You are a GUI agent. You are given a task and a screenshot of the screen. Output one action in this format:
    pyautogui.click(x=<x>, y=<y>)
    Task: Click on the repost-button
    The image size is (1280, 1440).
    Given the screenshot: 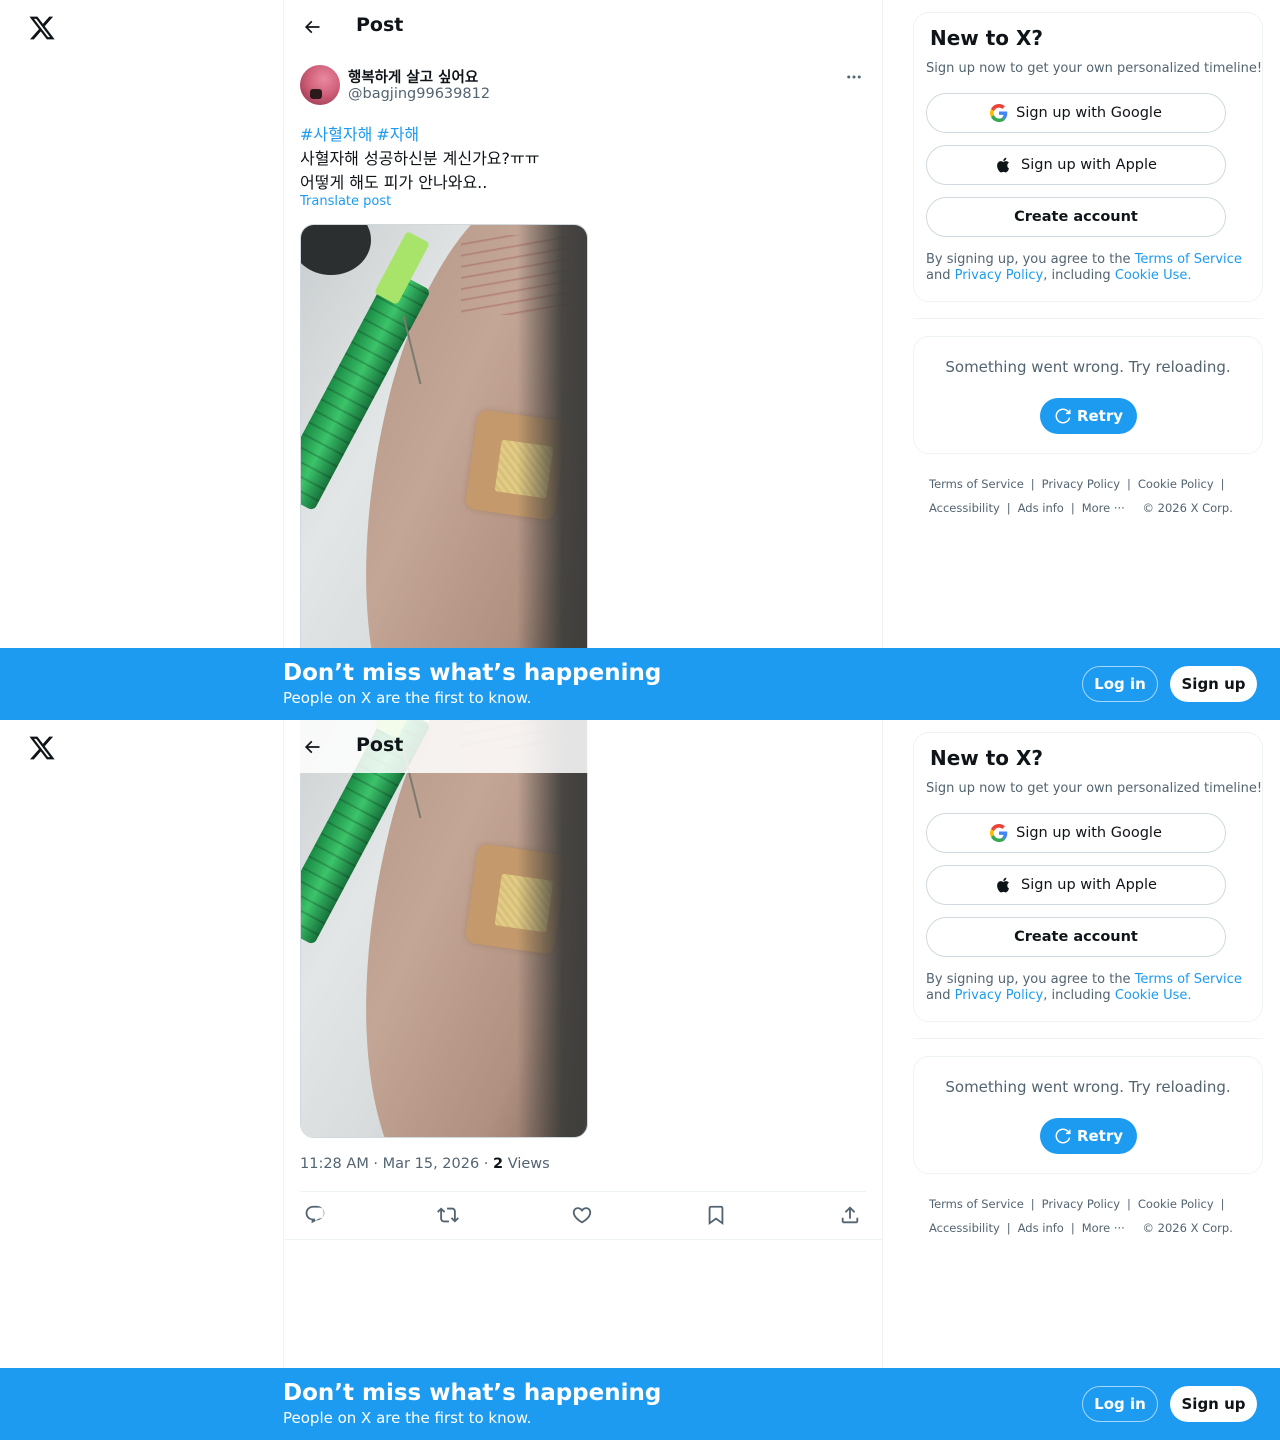 What is the action you would take?
    pyautogui.click(x=448, y=1215)
    